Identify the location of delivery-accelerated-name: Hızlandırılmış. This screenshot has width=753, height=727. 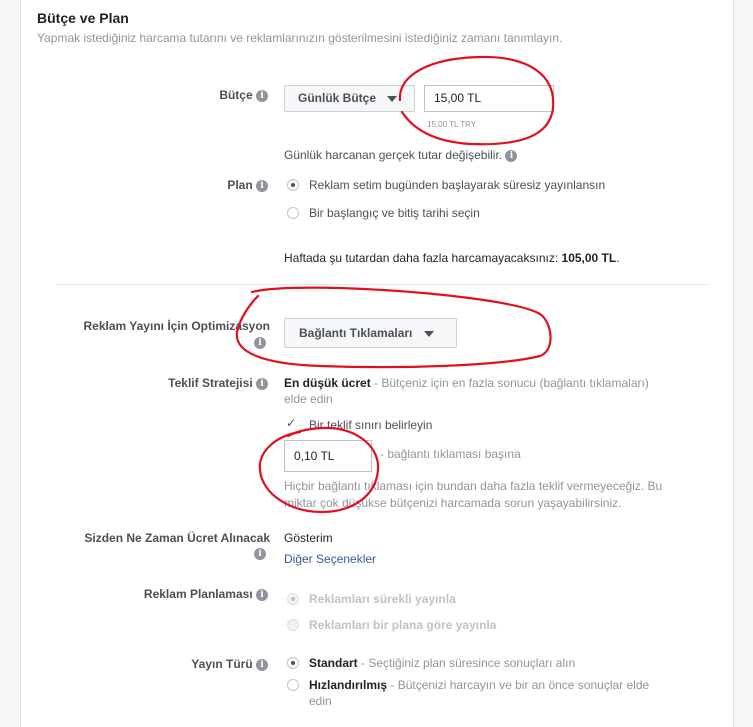
(348, 685).